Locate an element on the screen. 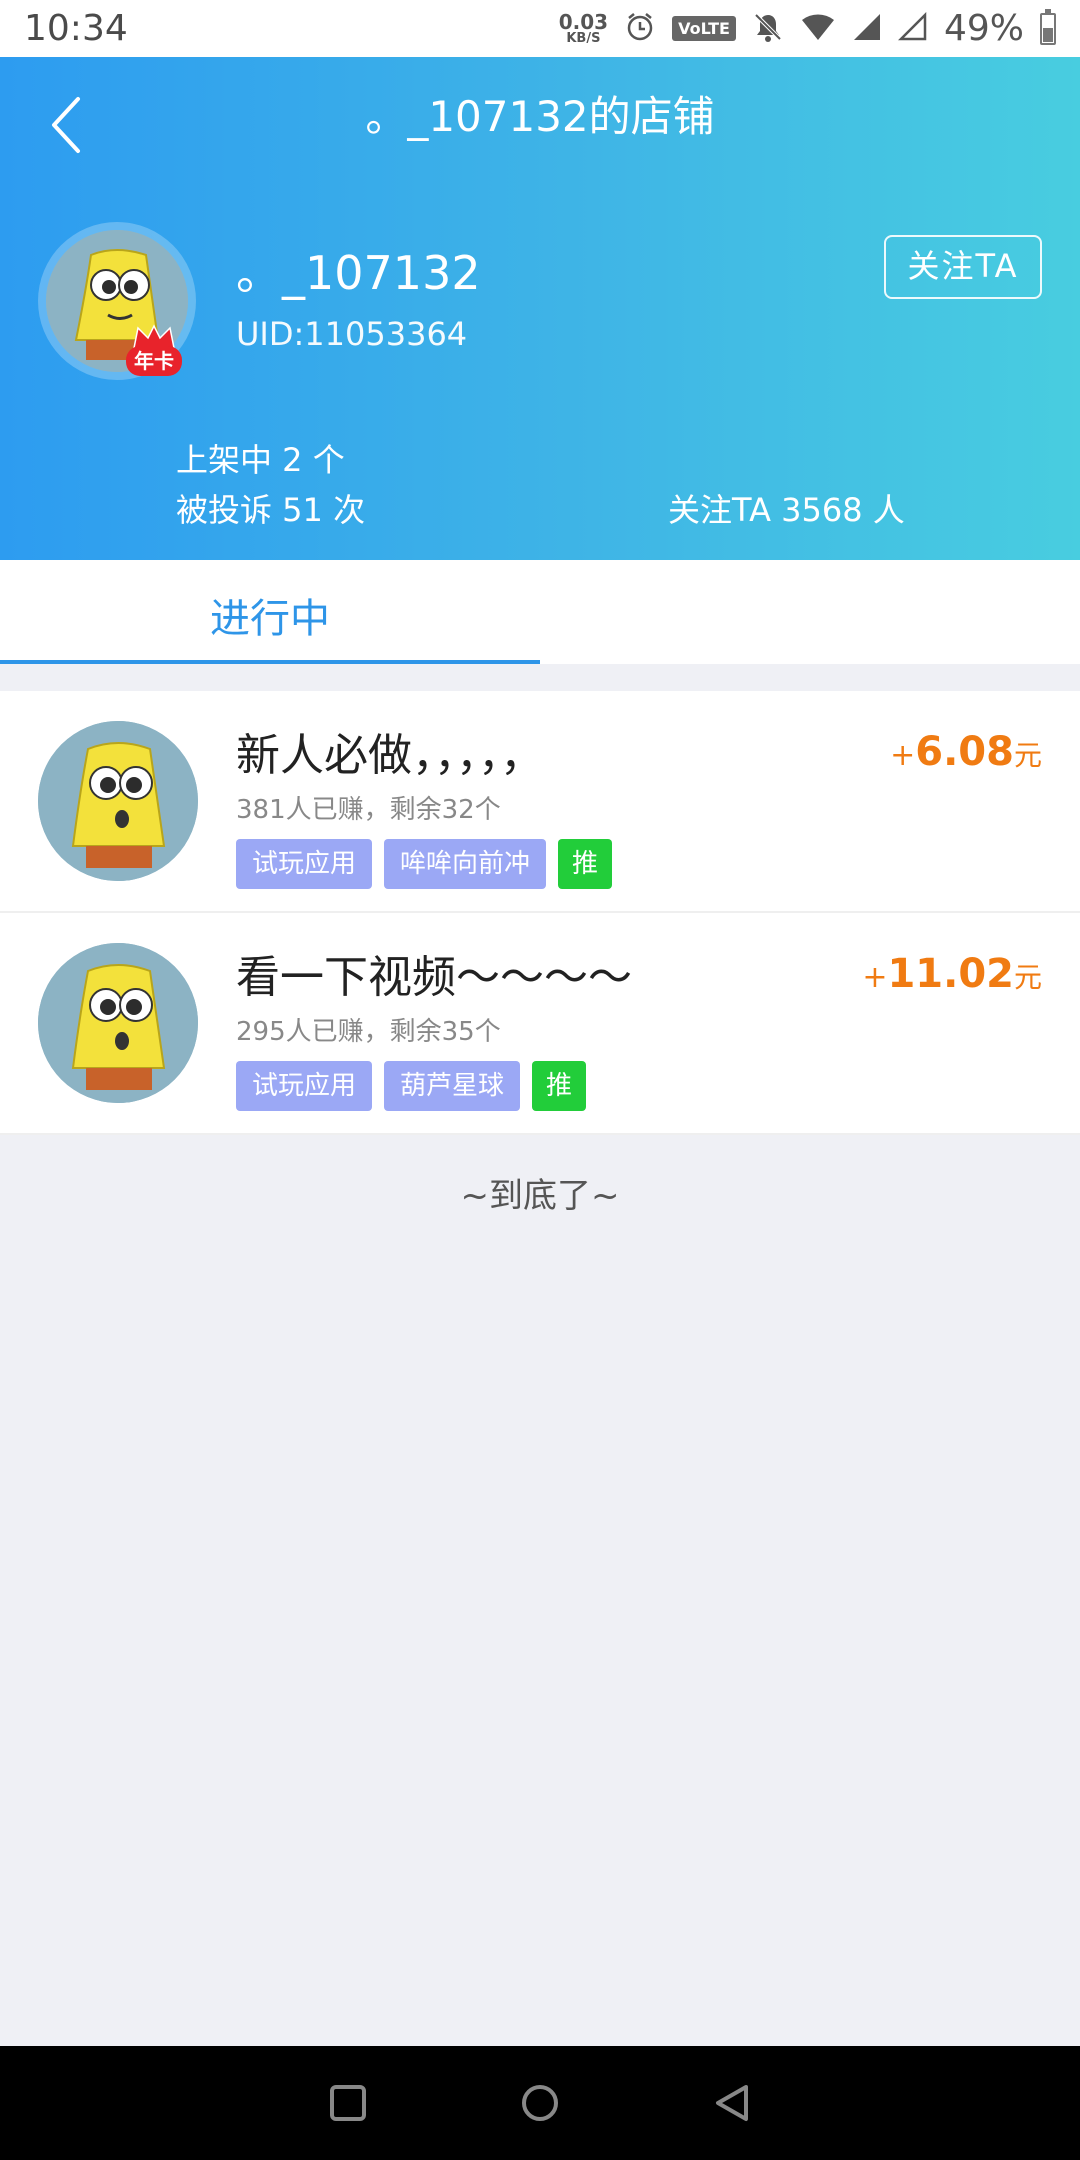 The width and height of the screenshot is (1080, 2160). task-tags: 试玩应用 葫芦星球 推 is located at coordinates (411, 1086).